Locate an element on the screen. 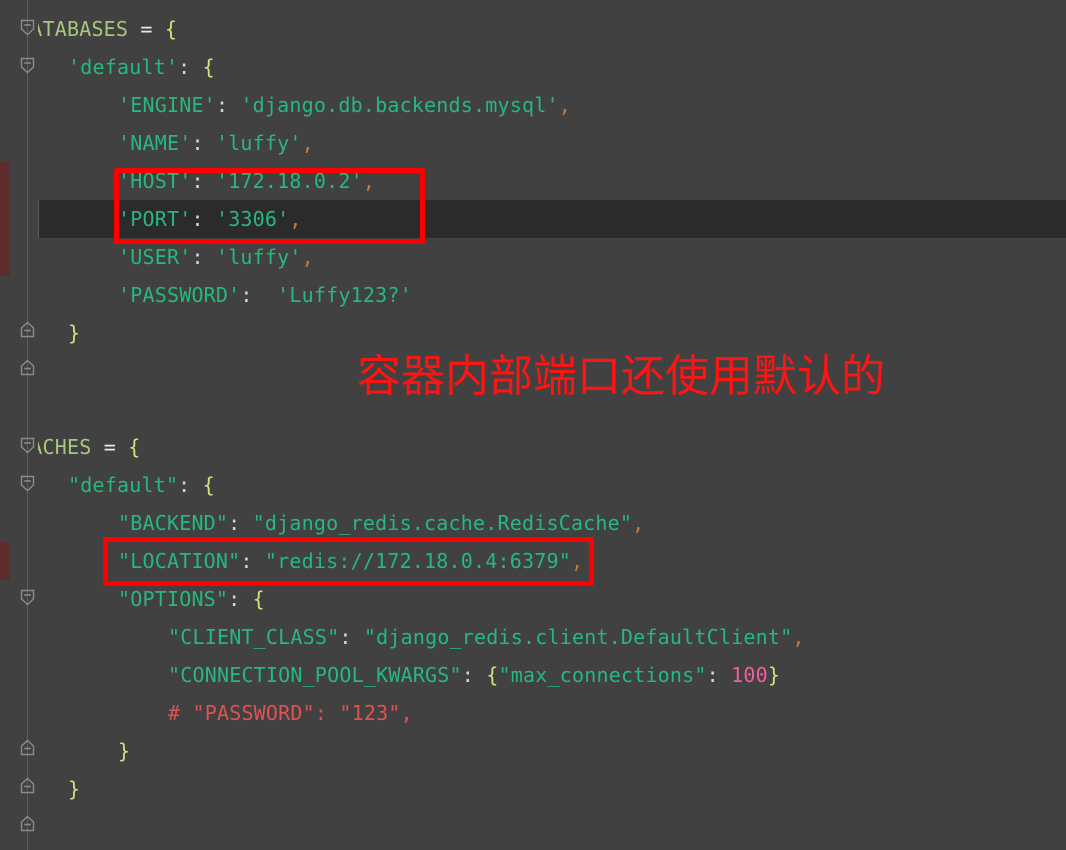  code-token: "BACKEND" is located at coordinates (173, 523).